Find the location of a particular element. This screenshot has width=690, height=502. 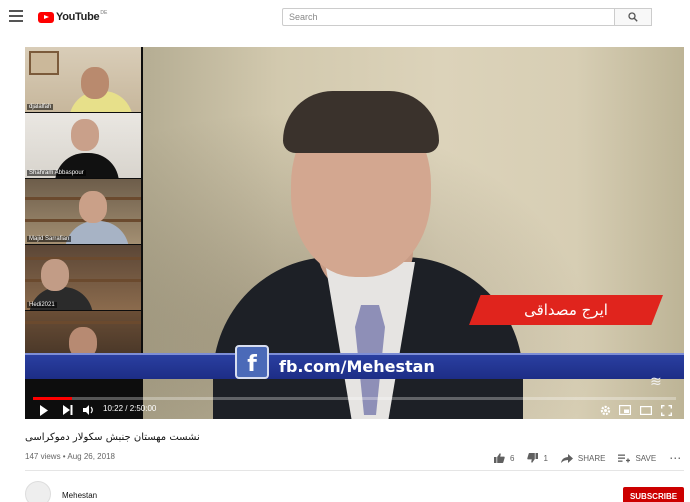

divider is located at coordinates (354, 470).